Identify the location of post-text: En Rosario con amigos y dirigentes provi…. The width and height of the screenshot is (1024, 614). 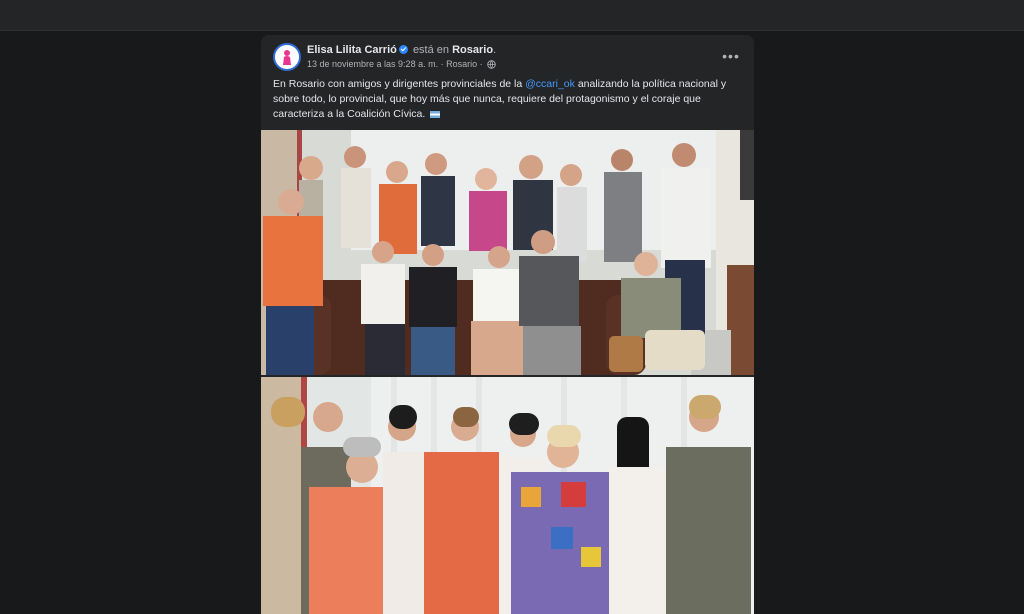
(508, 99).